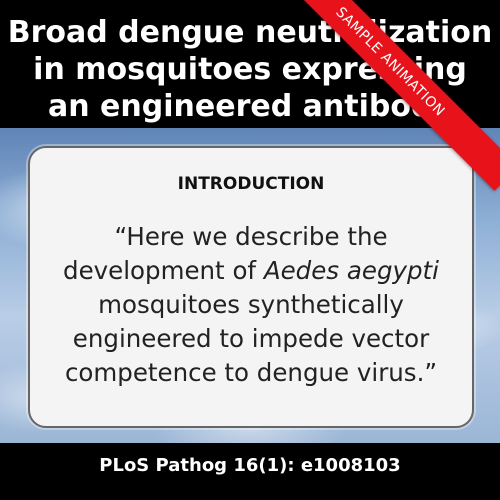 This screenshot has width=500, height=500. I want to click on quote-line-5: competence to dengue virus.”, so click(251, 372).